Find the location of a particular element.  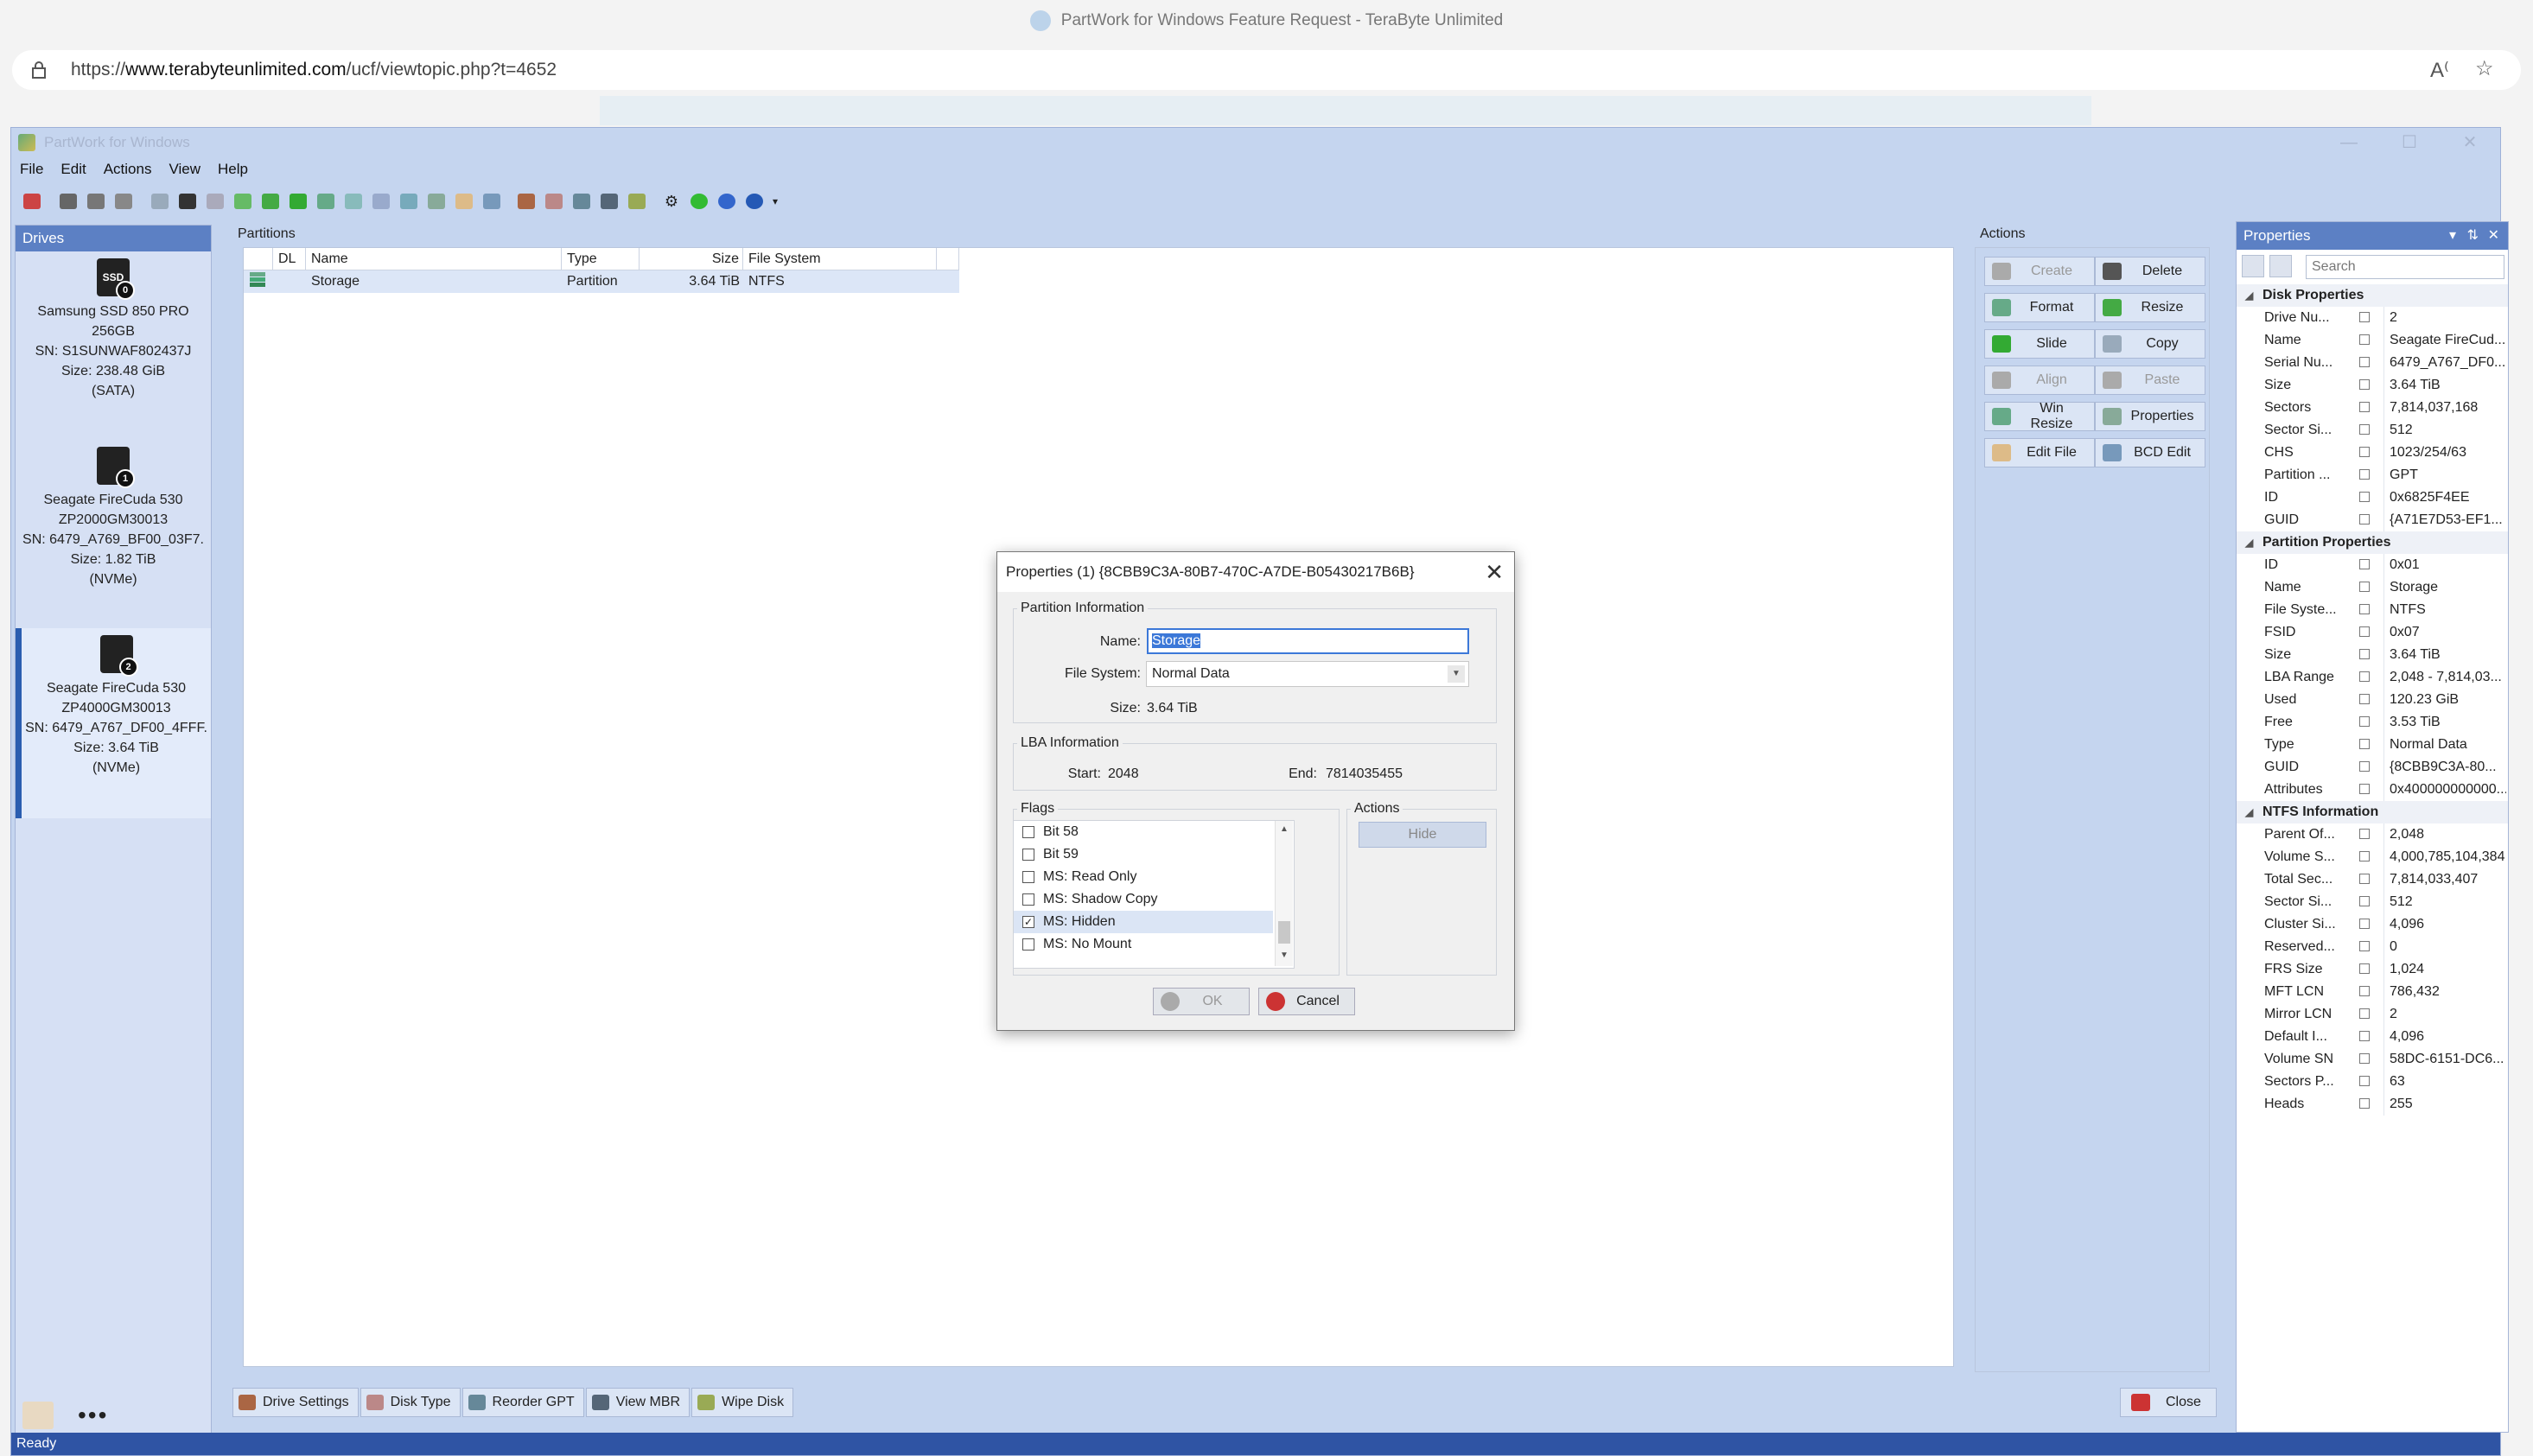

disk-type-icon is located at coordinates (554, 202).